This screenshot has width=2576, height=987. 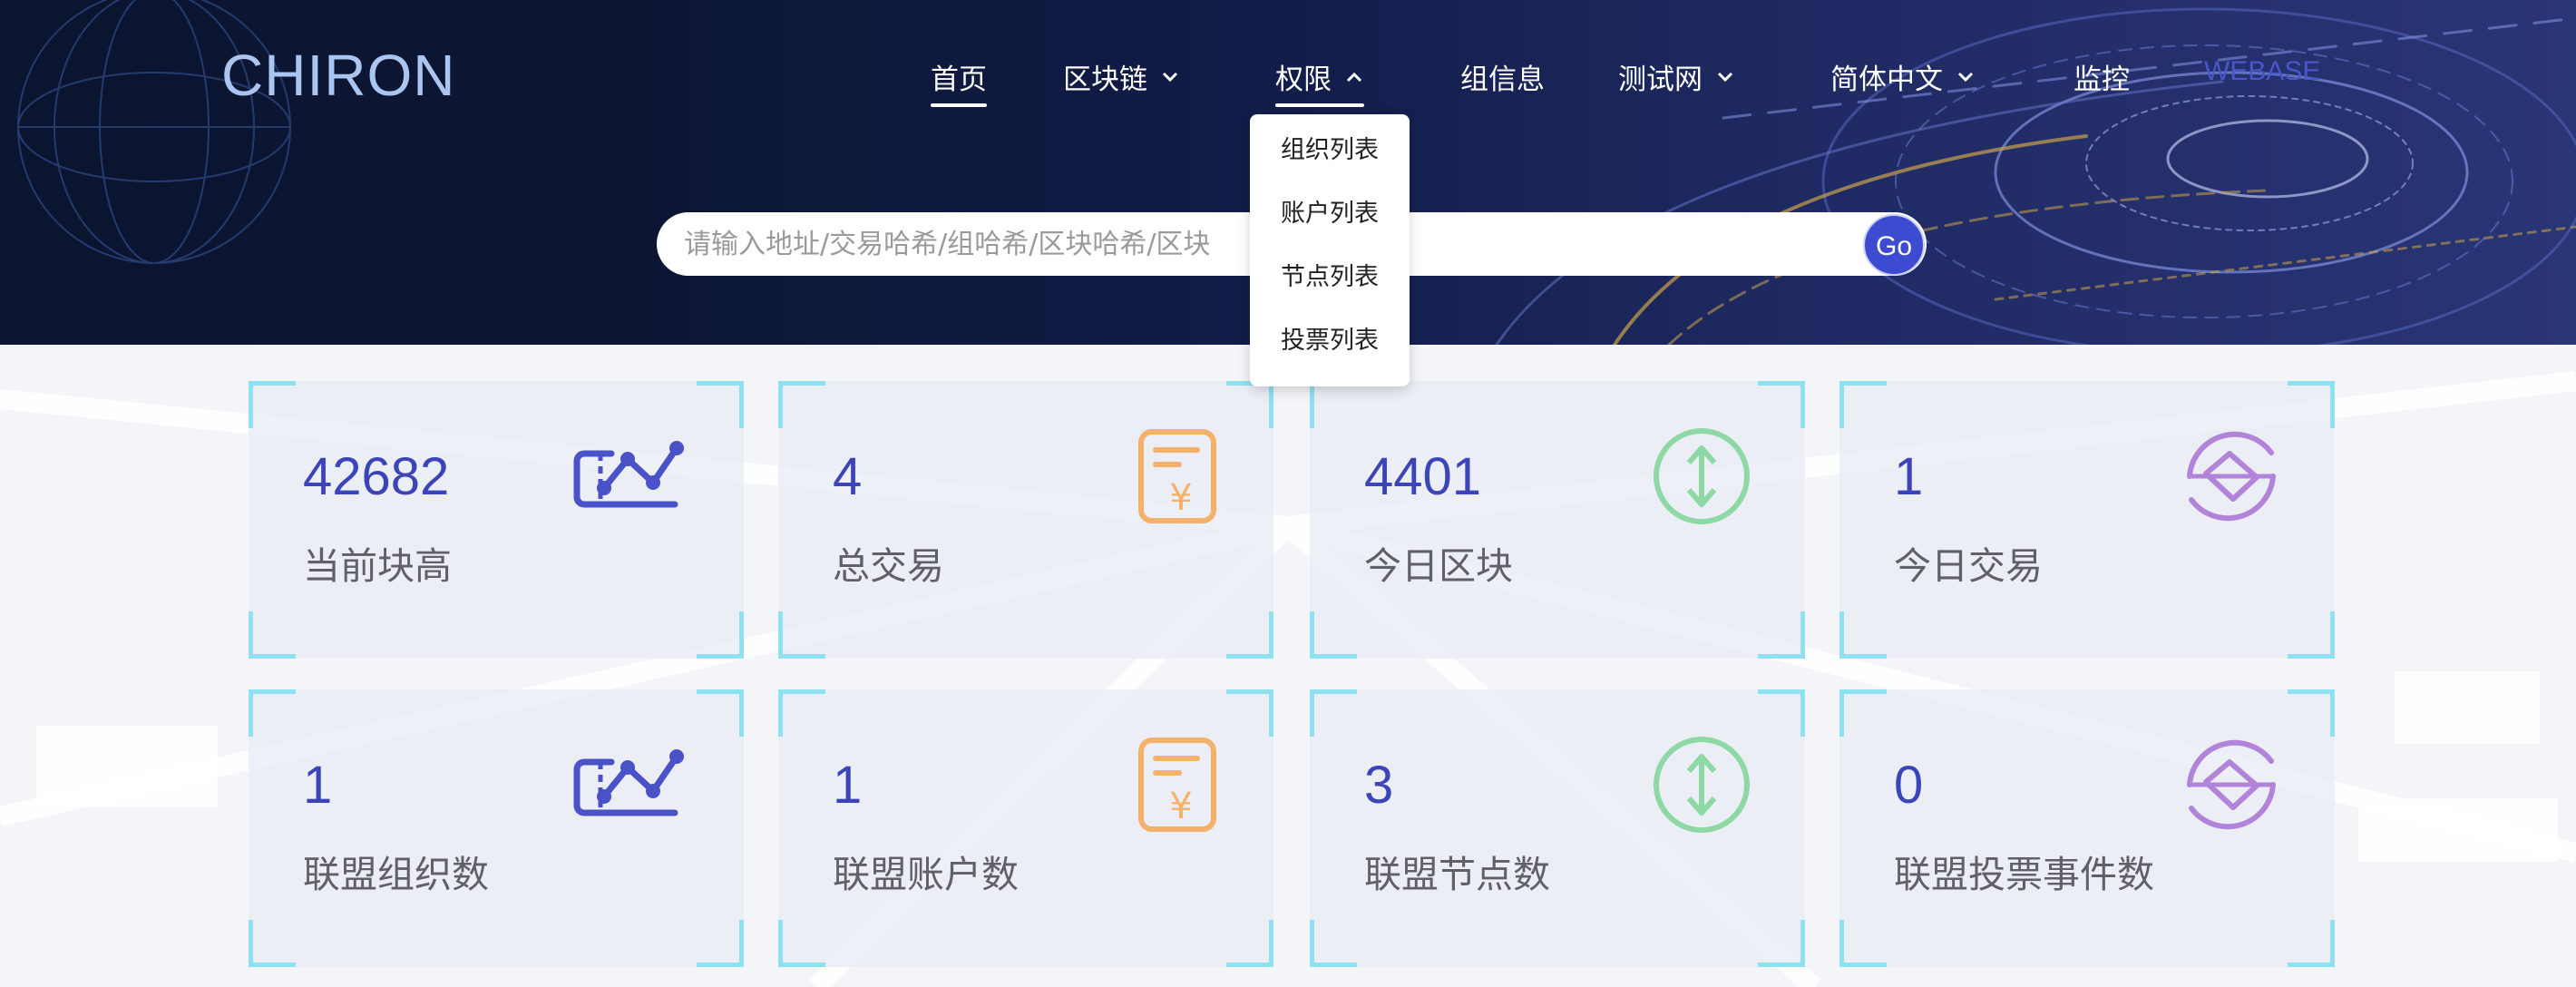 I want to click on stat-label: 联盟投票事件数, so click(x=2024, y=875).